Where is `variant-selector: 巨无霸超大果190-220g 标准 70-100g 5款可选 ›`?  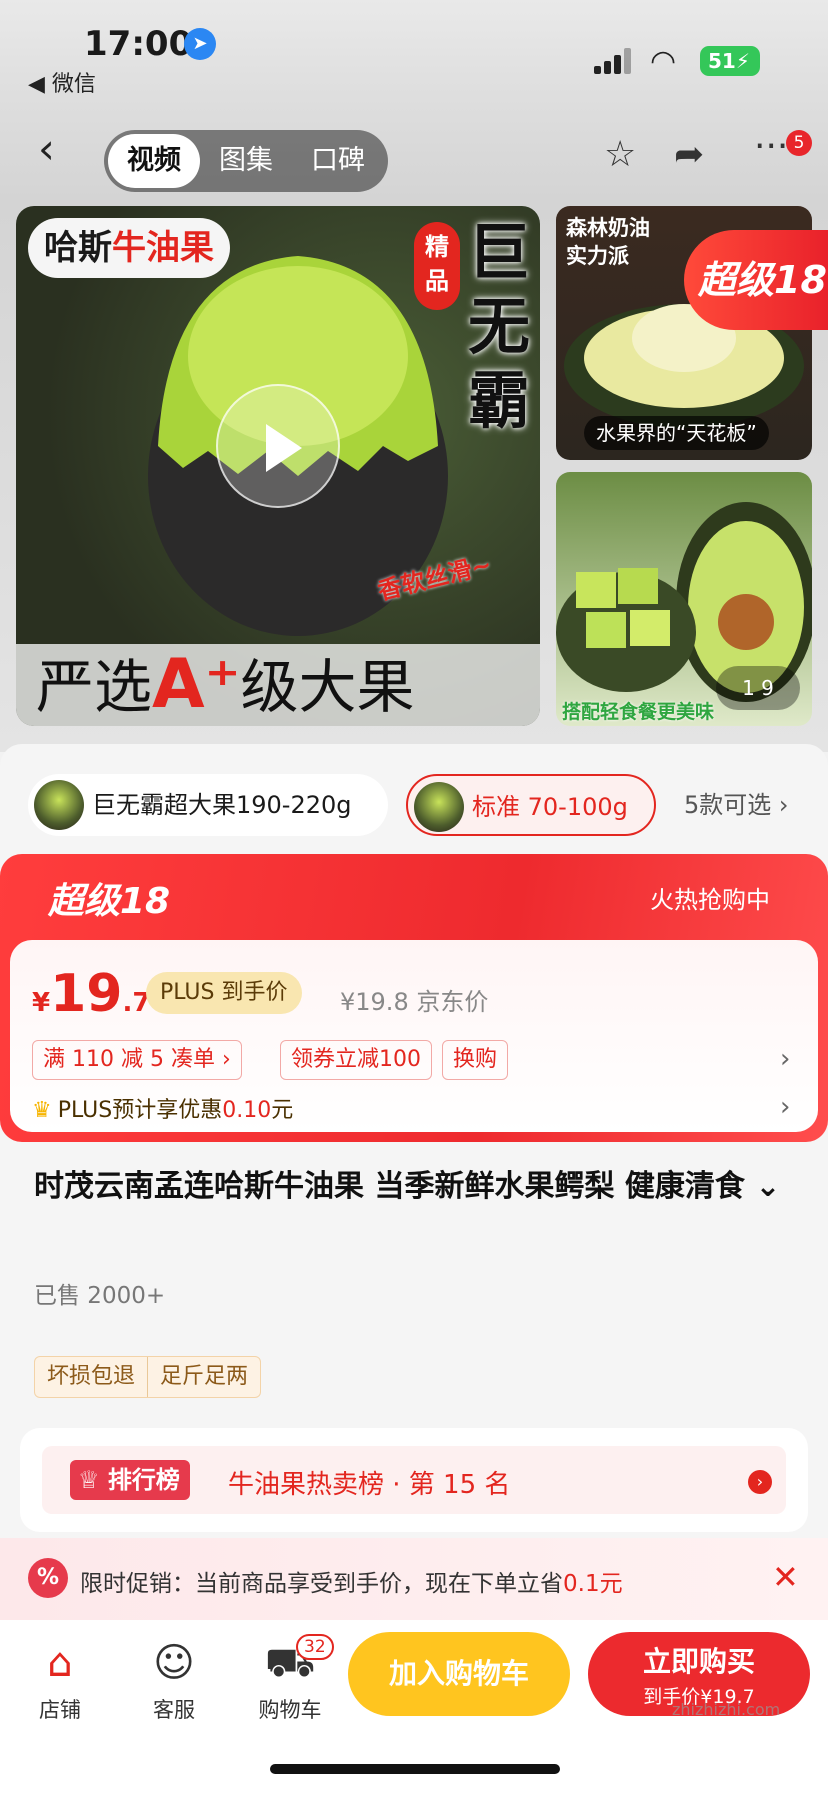
variant-selector: 巨无霸超大果190-220g 标准 70-100g 5款可选 › is located at coordinates (428, 805).